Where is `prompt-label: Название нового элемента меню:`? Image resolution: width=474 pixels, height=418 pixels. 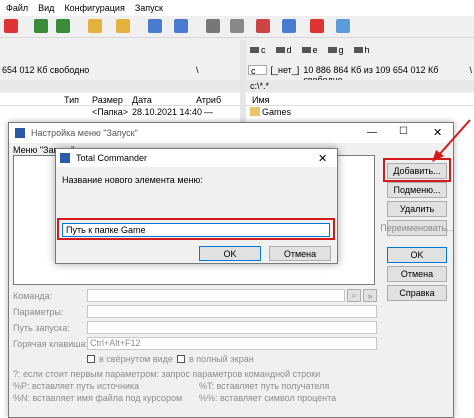
prompt-label: Название нового элемента меню: is located at coordinates (132, 180).